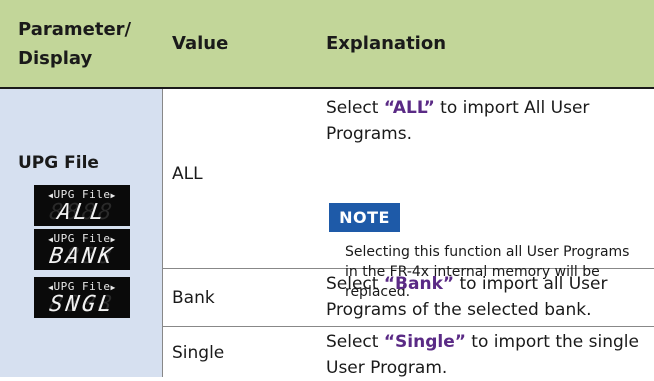  I want to click on header-parameter: Parameter/ Display, so click(75, 44).